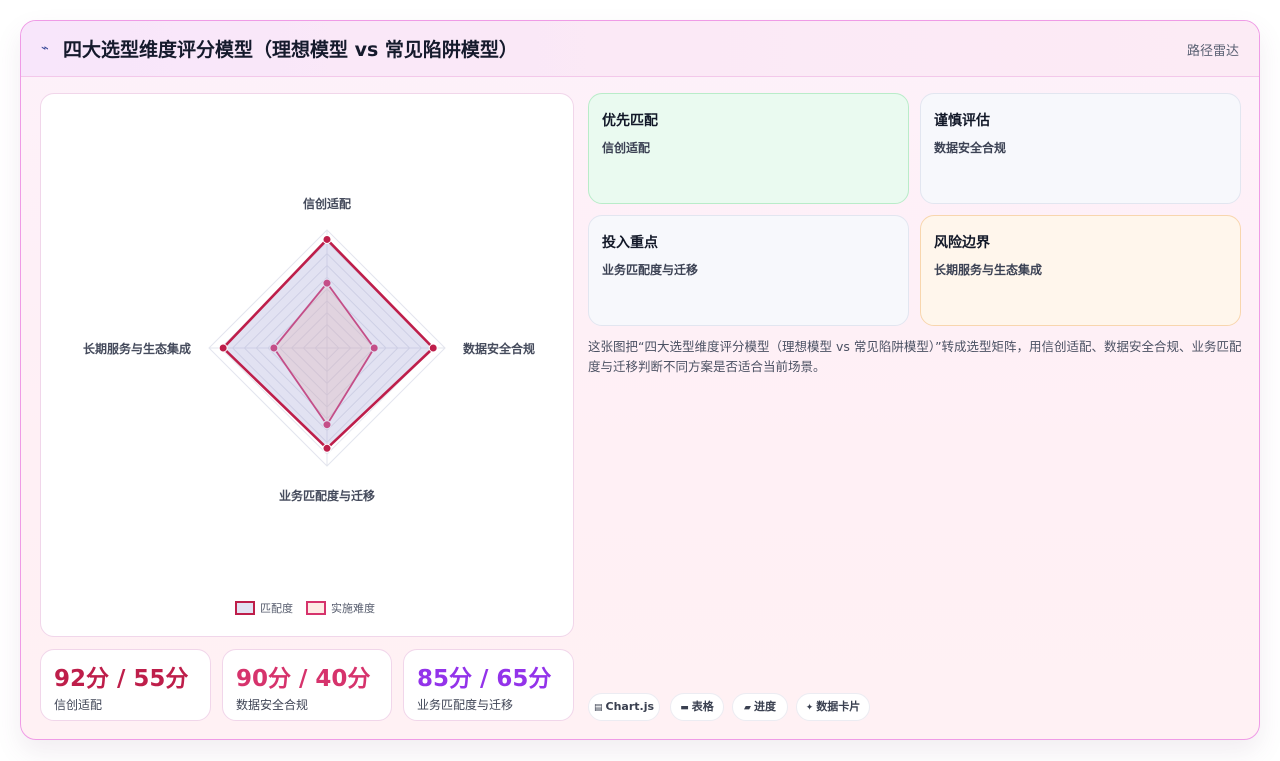  Describe the element at coordinates (484, 679) in the screenshot. I see `stat-value: 85分 / 65分` at that location.